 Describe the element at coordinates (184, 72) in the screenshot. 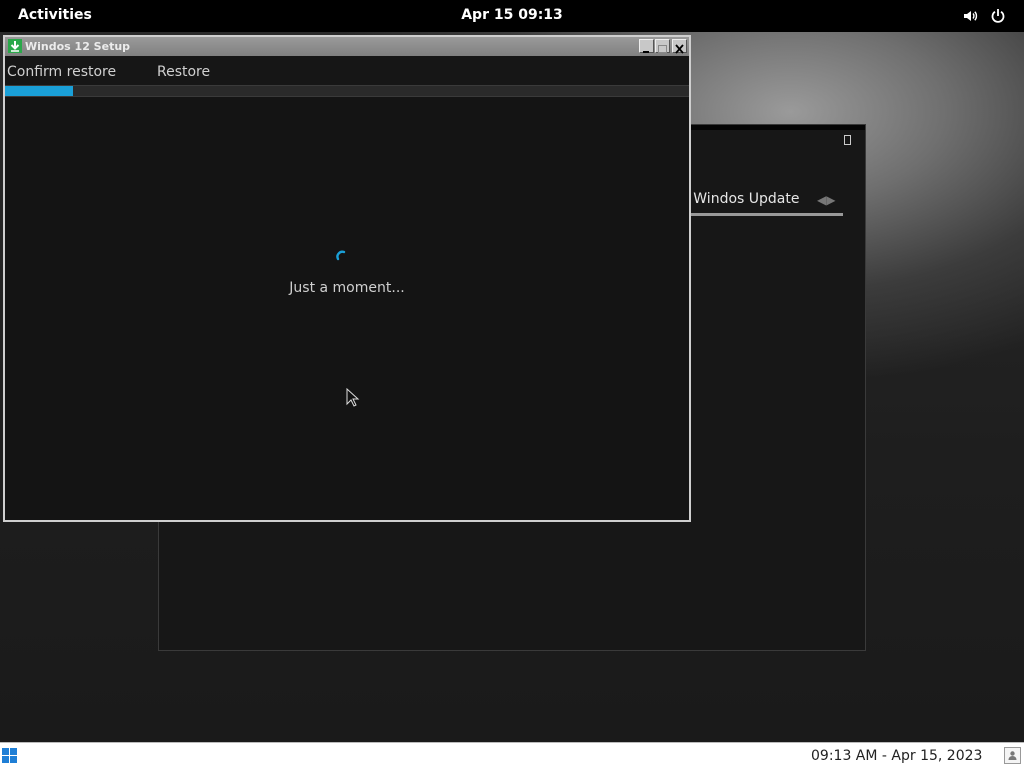

I see `step-restore: Restore` at that location.